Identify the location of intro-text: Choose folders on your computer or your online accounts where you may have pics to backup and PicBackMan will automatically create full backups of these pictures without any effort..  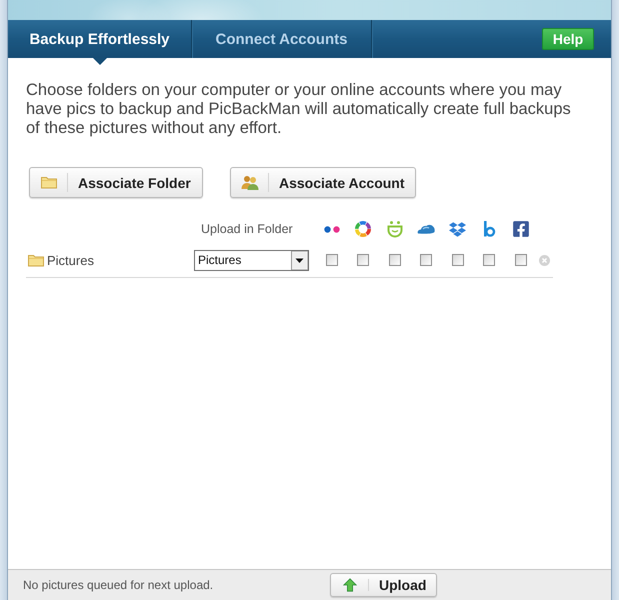
(299, 109).